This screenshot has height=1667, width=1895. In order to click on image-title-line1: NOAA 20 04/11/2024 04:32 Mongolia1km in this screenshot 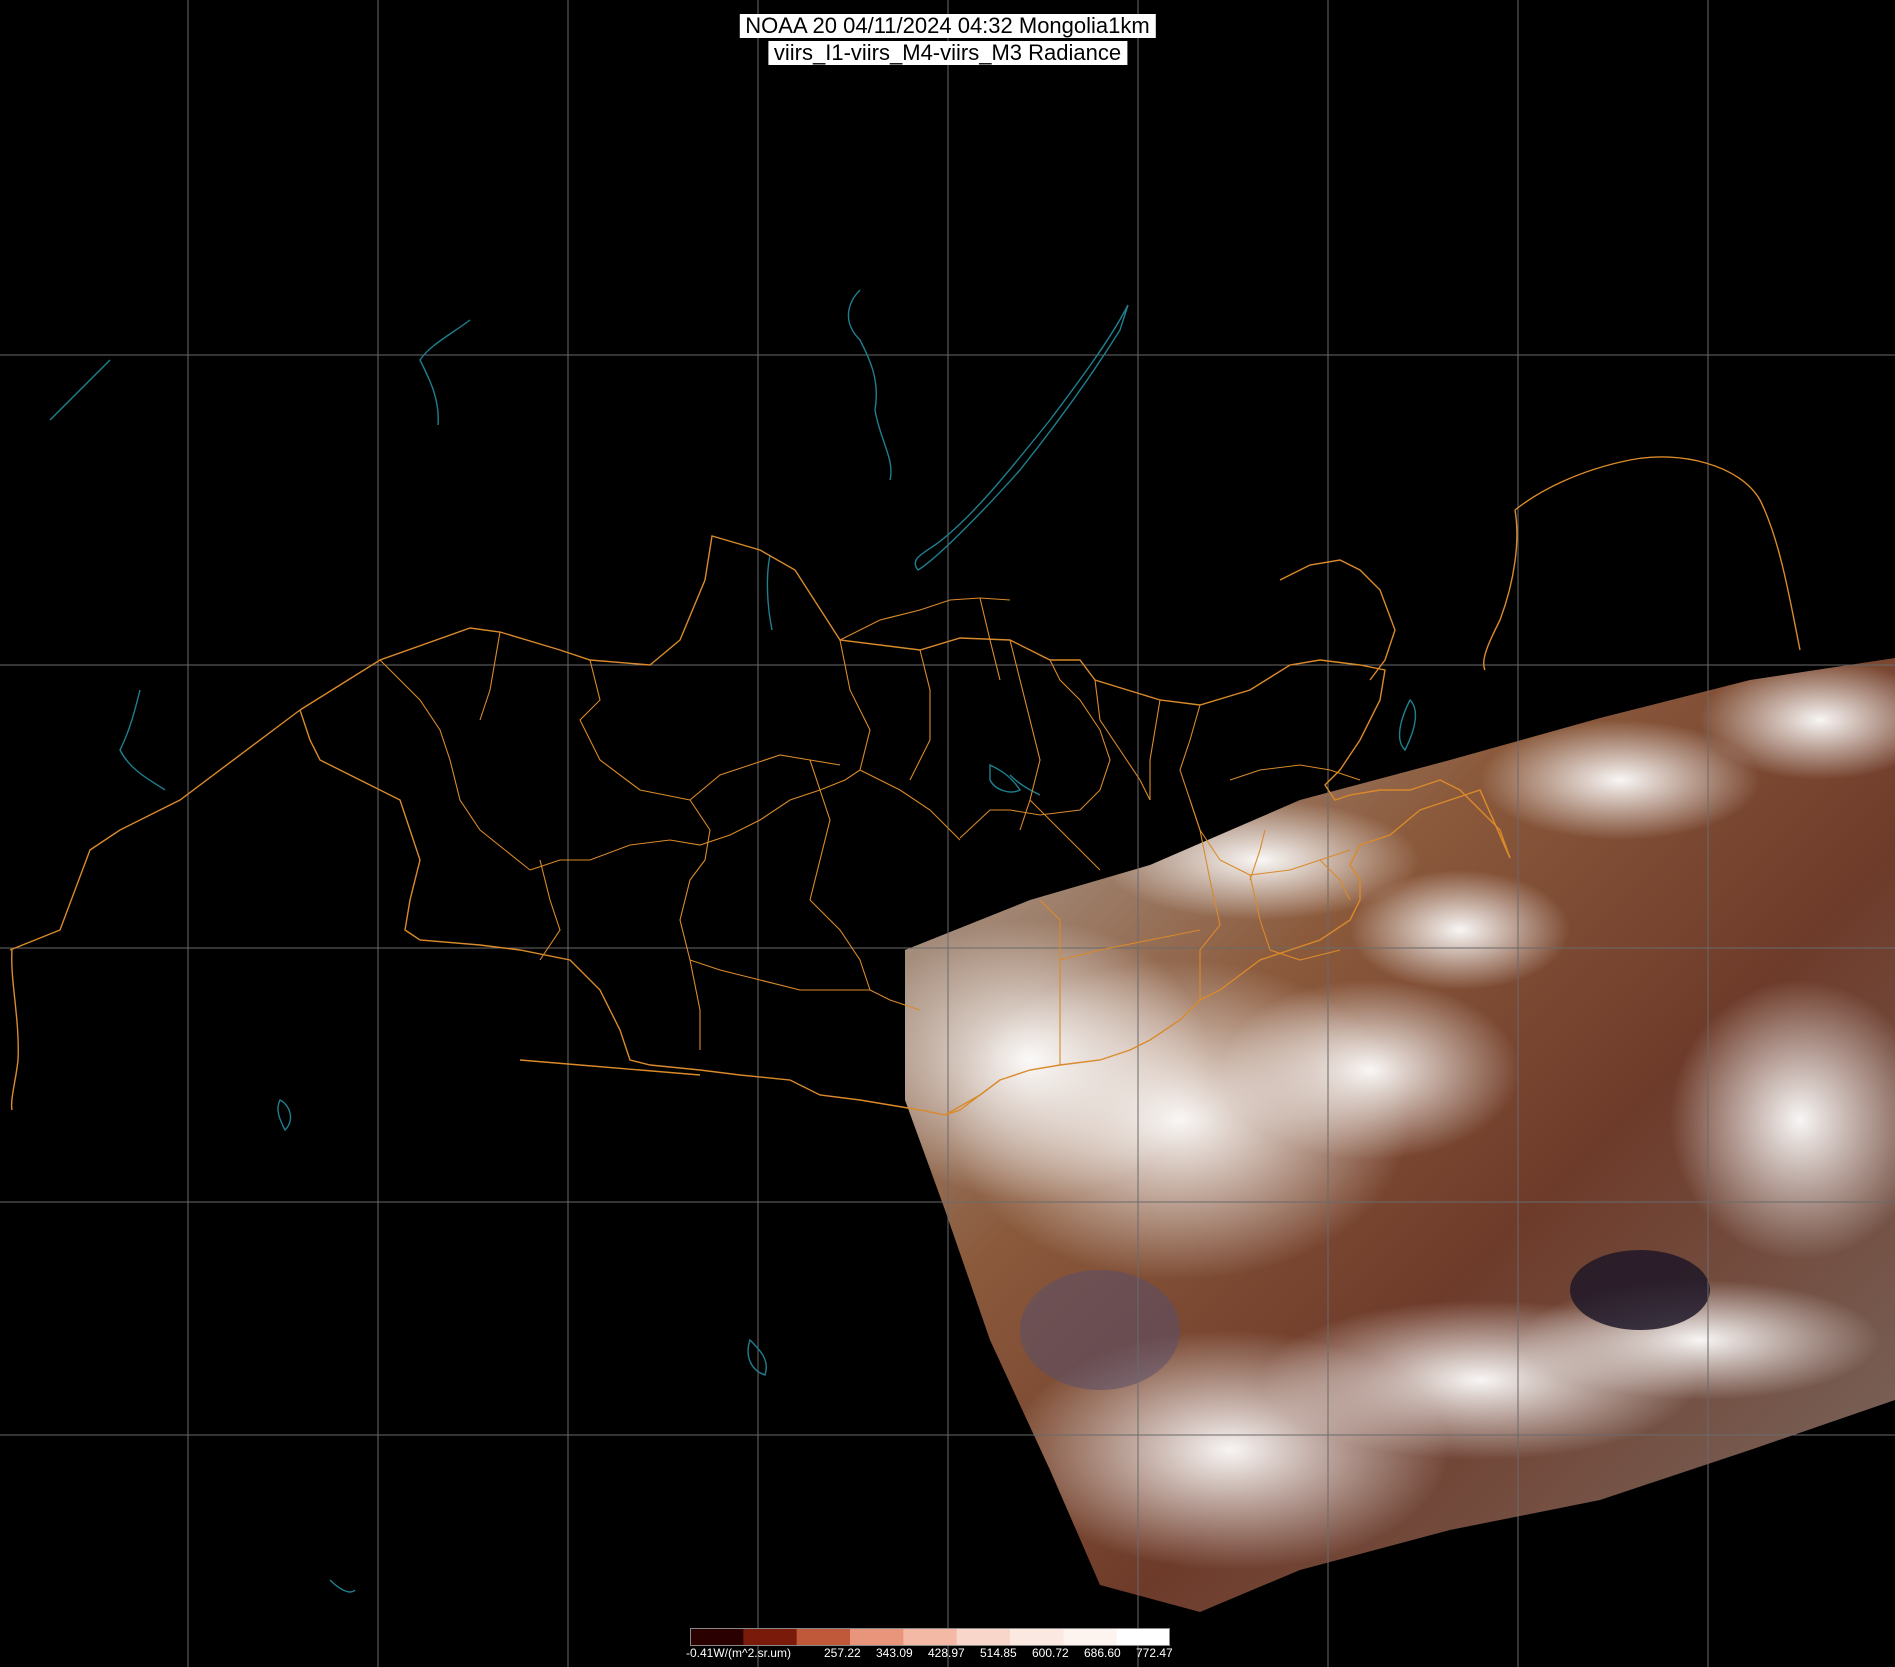, I will do `click(947, 26)`.